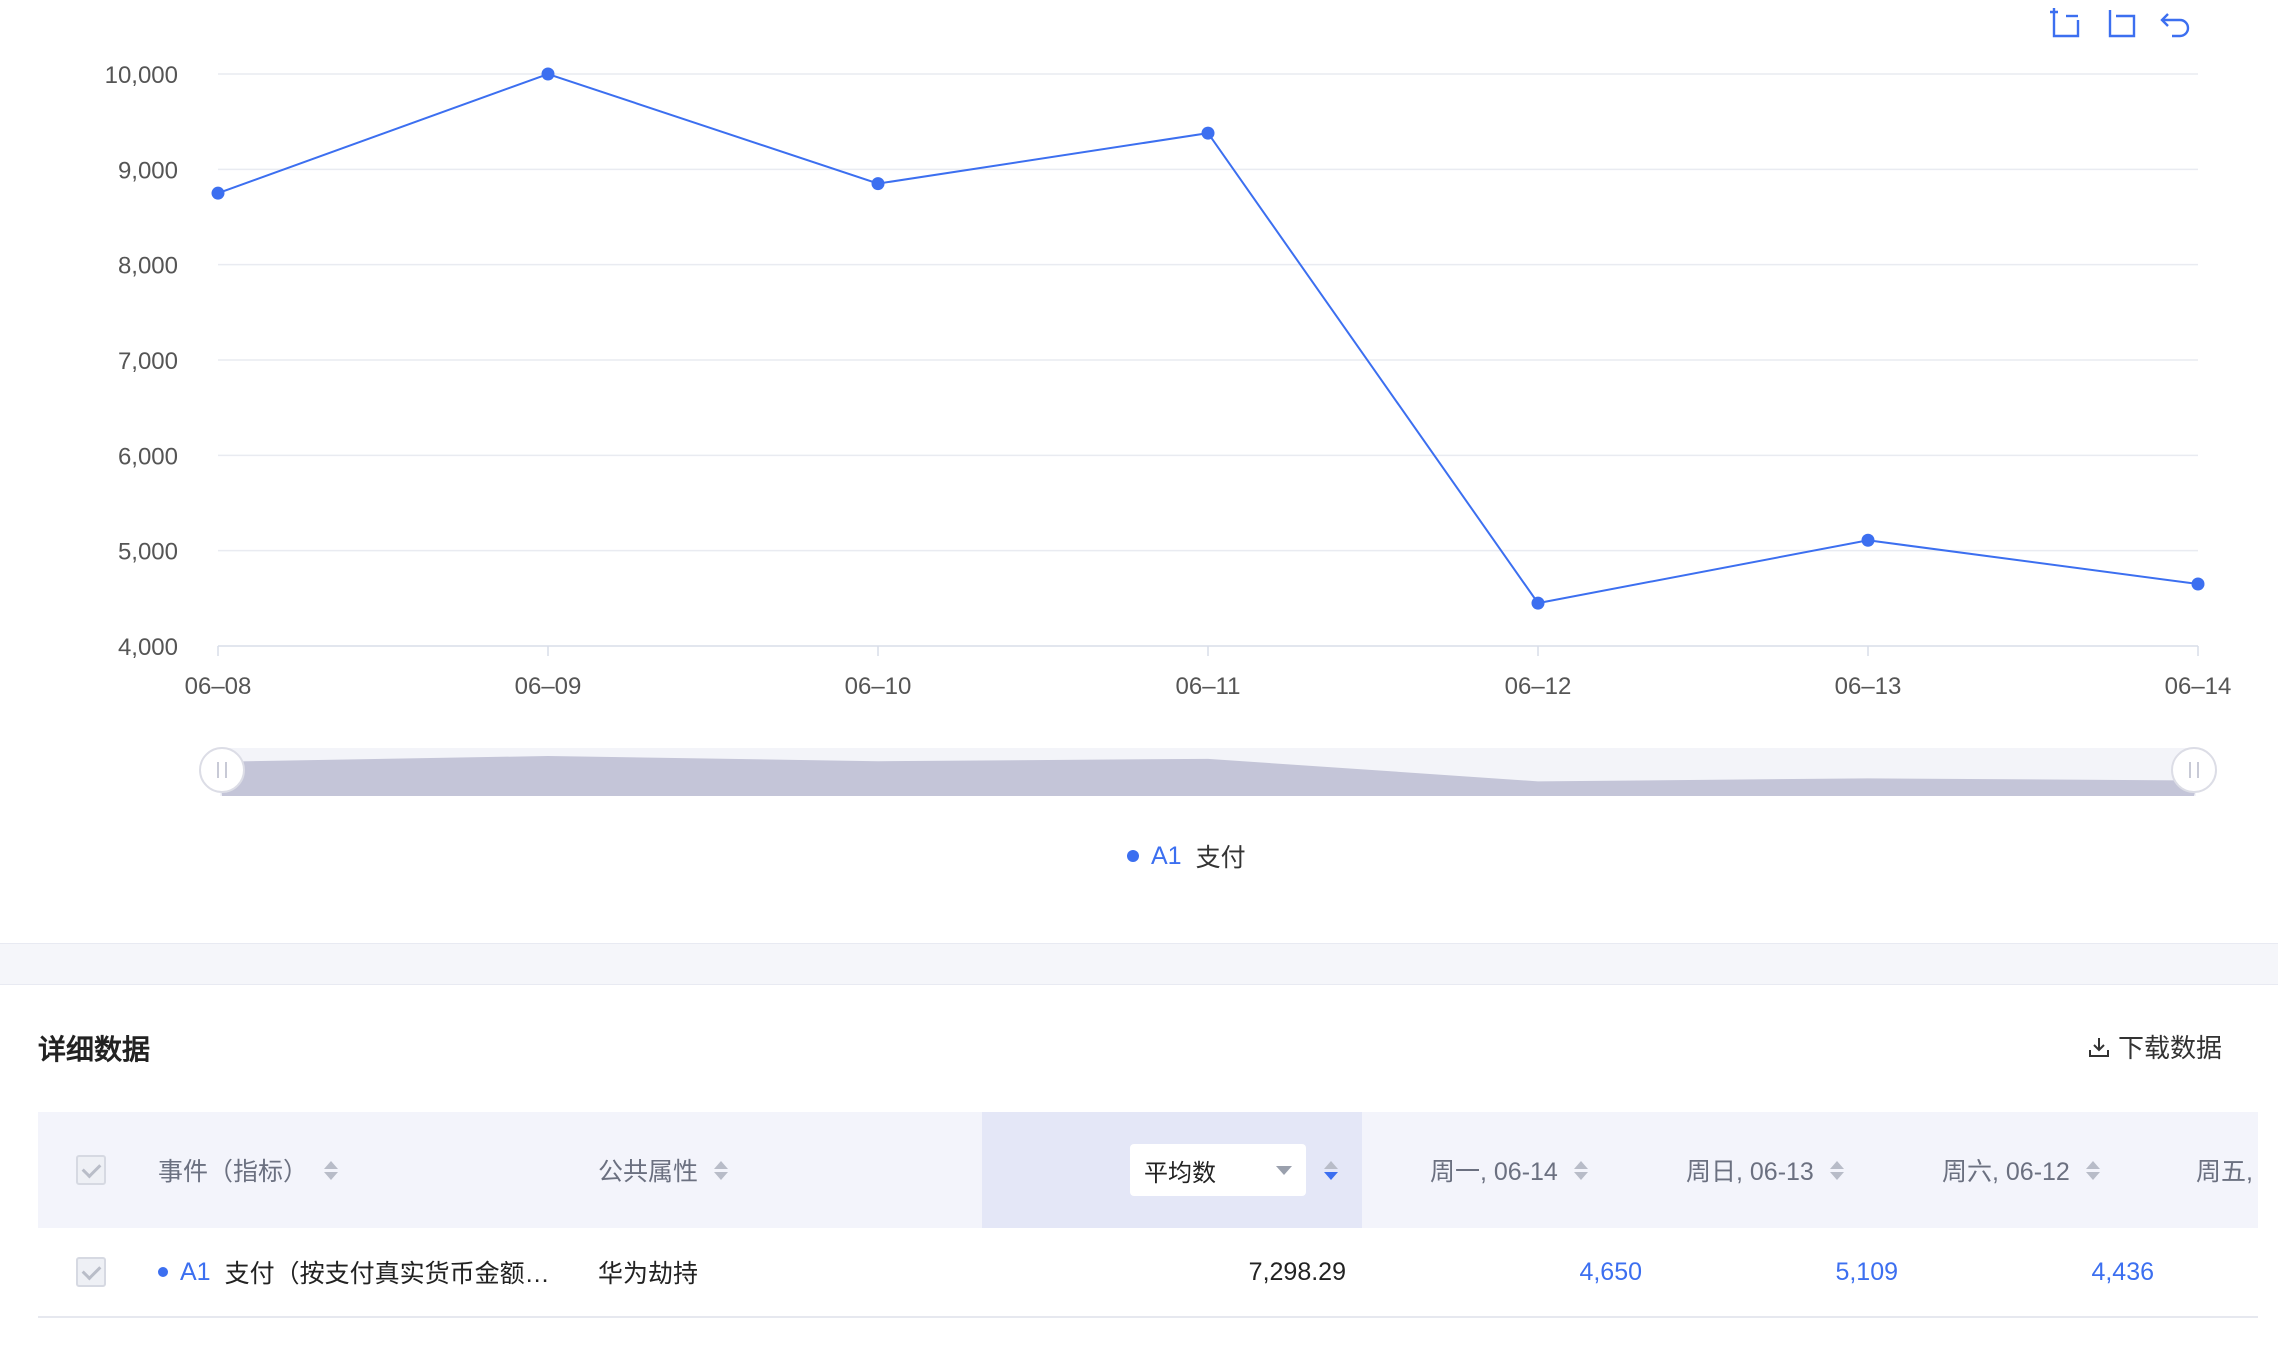 Image resolution: width=2278 pixels, height=1354 pixels. Describe the element at coordinates (148, 361) in the screenshot. I see `y-tick-label: 7,000` at that location.